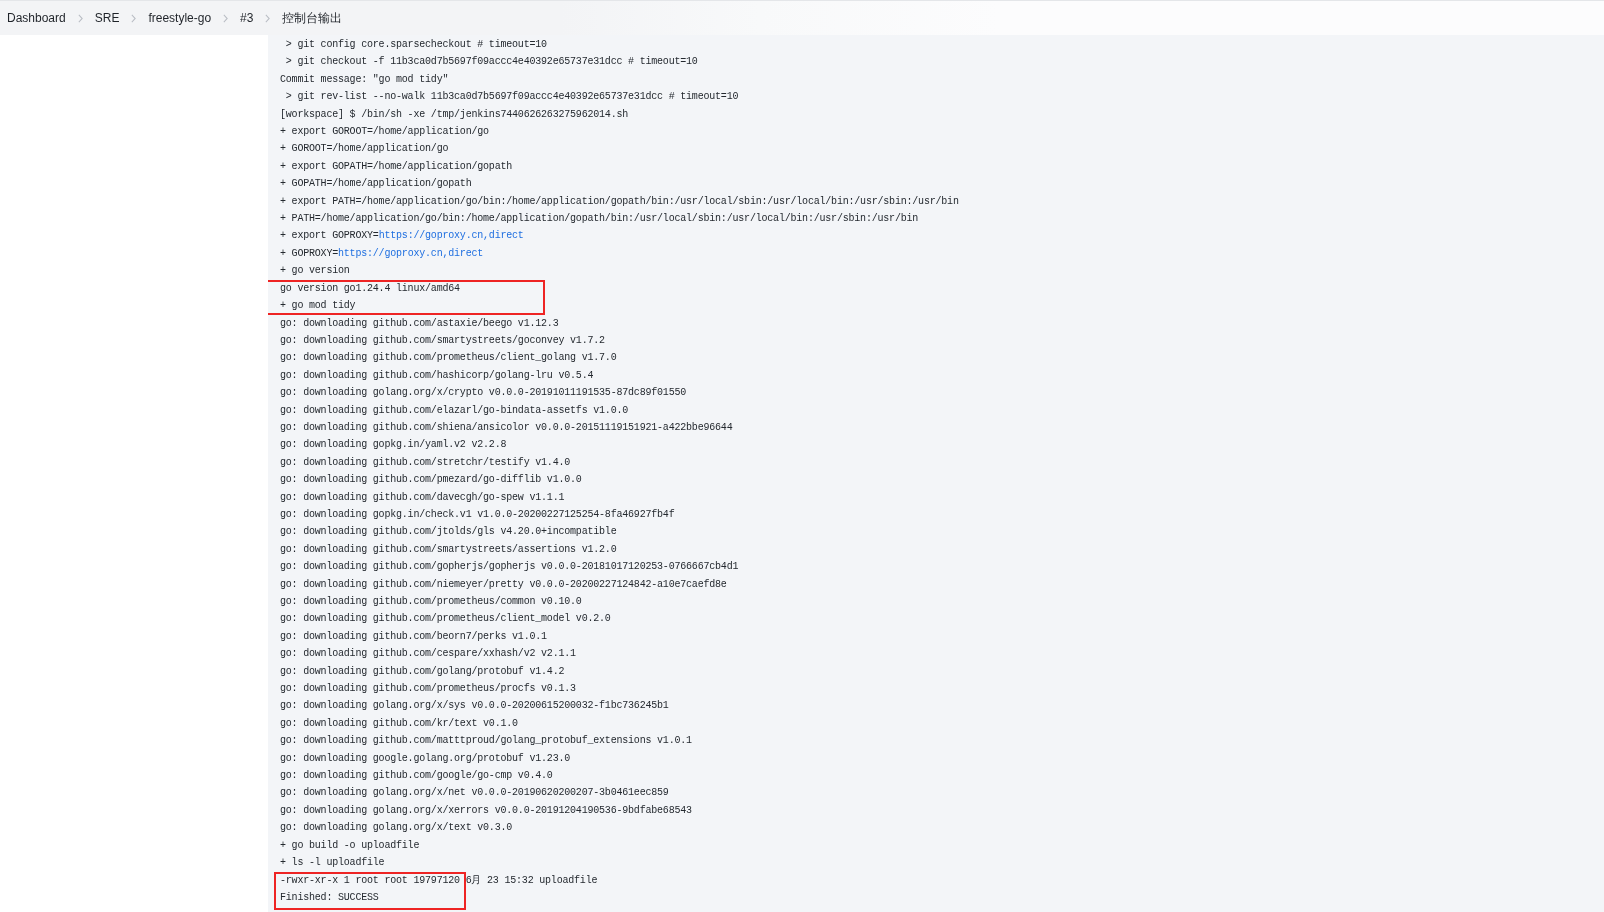  I want to click on log-line: go: downloading github.com/beorn7/perks v1.0.1, so click(413, 636).